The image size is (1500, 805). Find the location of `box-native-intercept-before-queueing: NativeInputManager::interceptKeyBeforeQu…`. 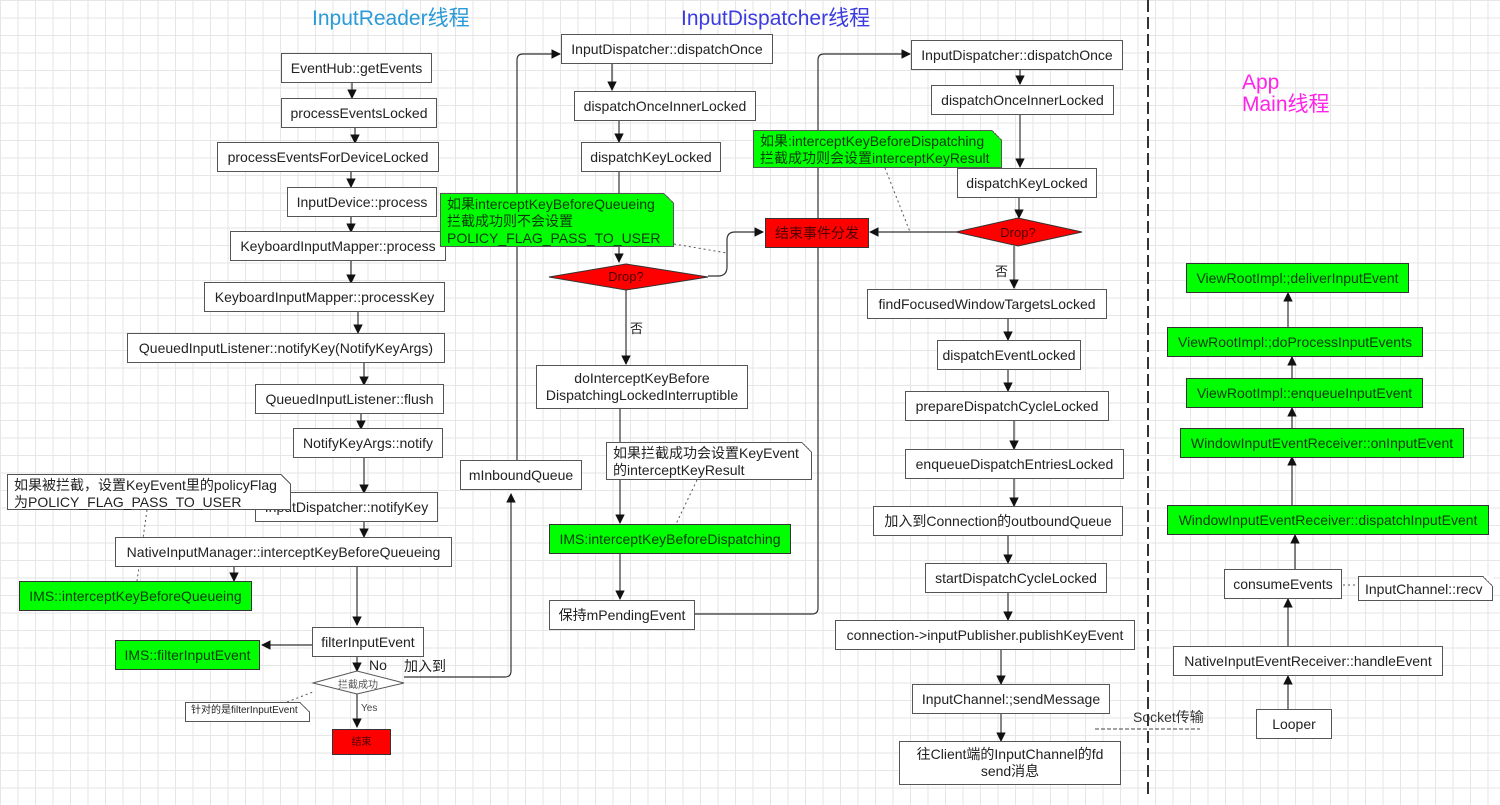

box-native-intercept-before-queueing: NativeInputManager::interceptKeyBeforeQu… is located at coordinates (283, 552).